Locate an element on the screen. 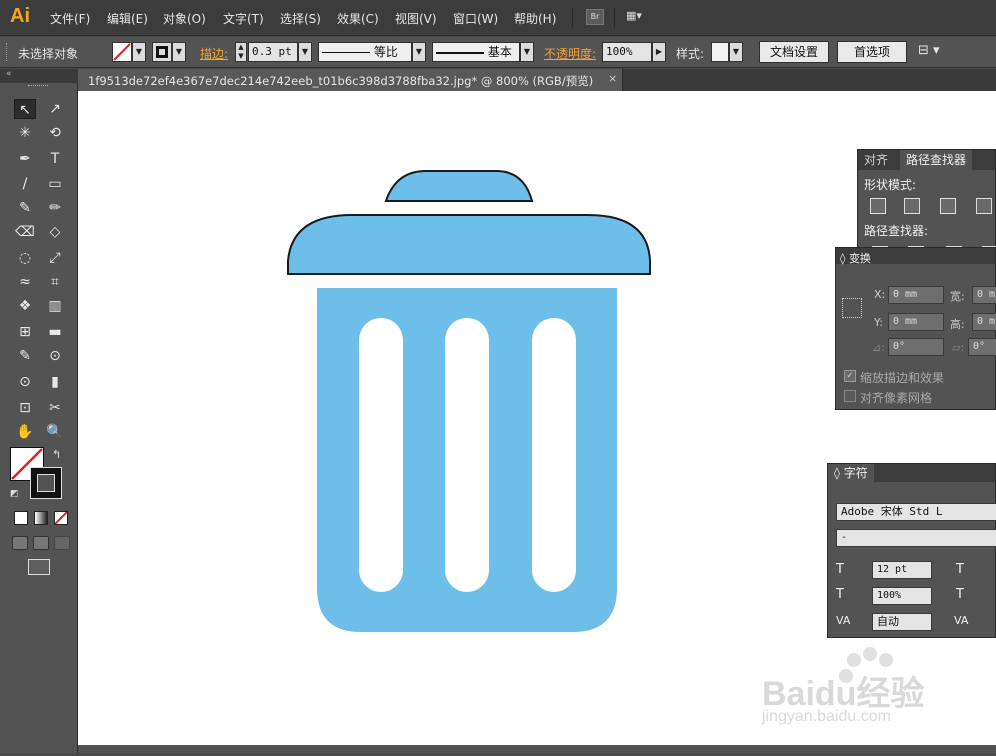 The image size is (996, 756). font-style-field: - is located at coordinates (916, 538).